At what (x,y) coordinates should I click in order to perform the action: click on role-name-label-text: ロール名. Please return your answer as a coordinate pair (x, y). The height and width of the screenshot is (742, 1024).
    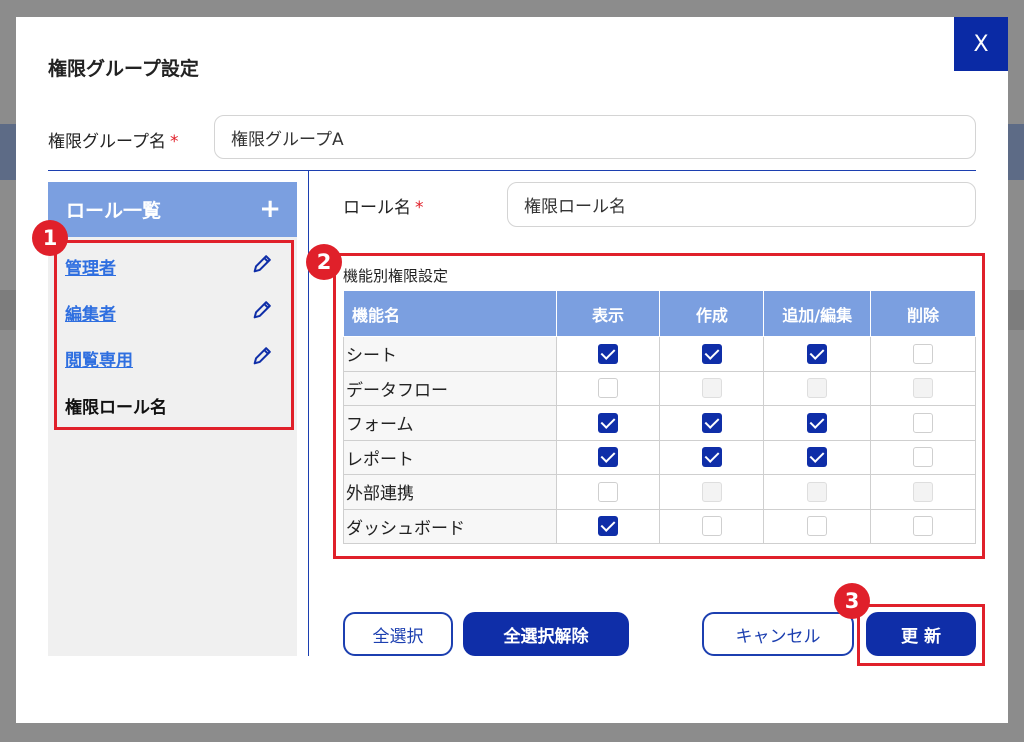
    Looking at the image, I should click on (377, 208).